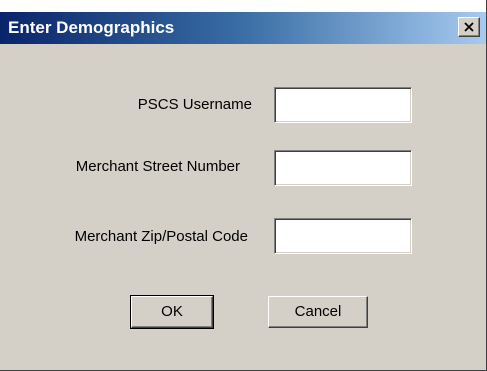 This screenshot has height=371, width=487. What do you see at coordinates (157, 166) in the screenshot?
I see `street-number-label: Merchant Street Number` at bounding box center [157, 166].